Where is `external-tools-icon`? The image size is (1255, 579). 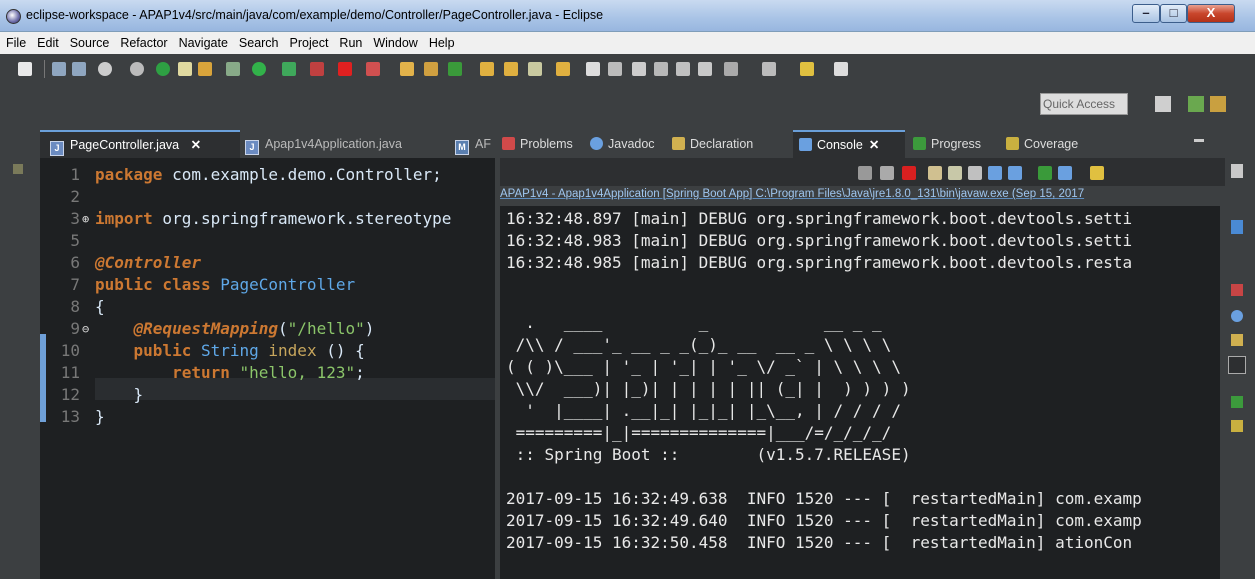
external-tools-icon is located at coordinates (317, 69).